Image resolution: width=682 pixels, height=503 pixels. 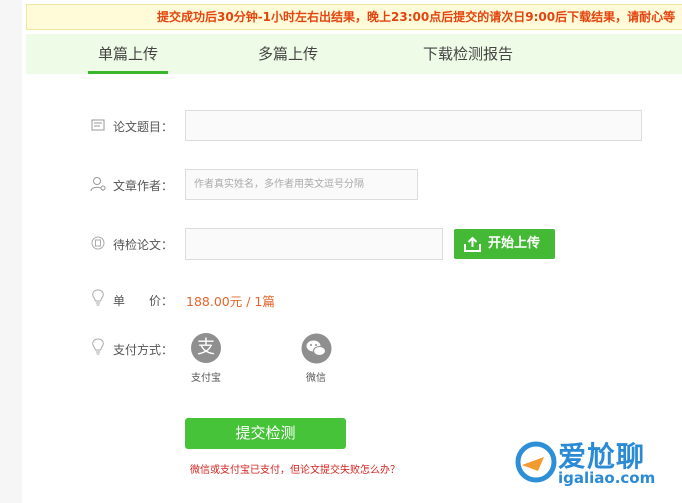 I want to click on paper-label: 待检论文：, so click(x=143, y=245).